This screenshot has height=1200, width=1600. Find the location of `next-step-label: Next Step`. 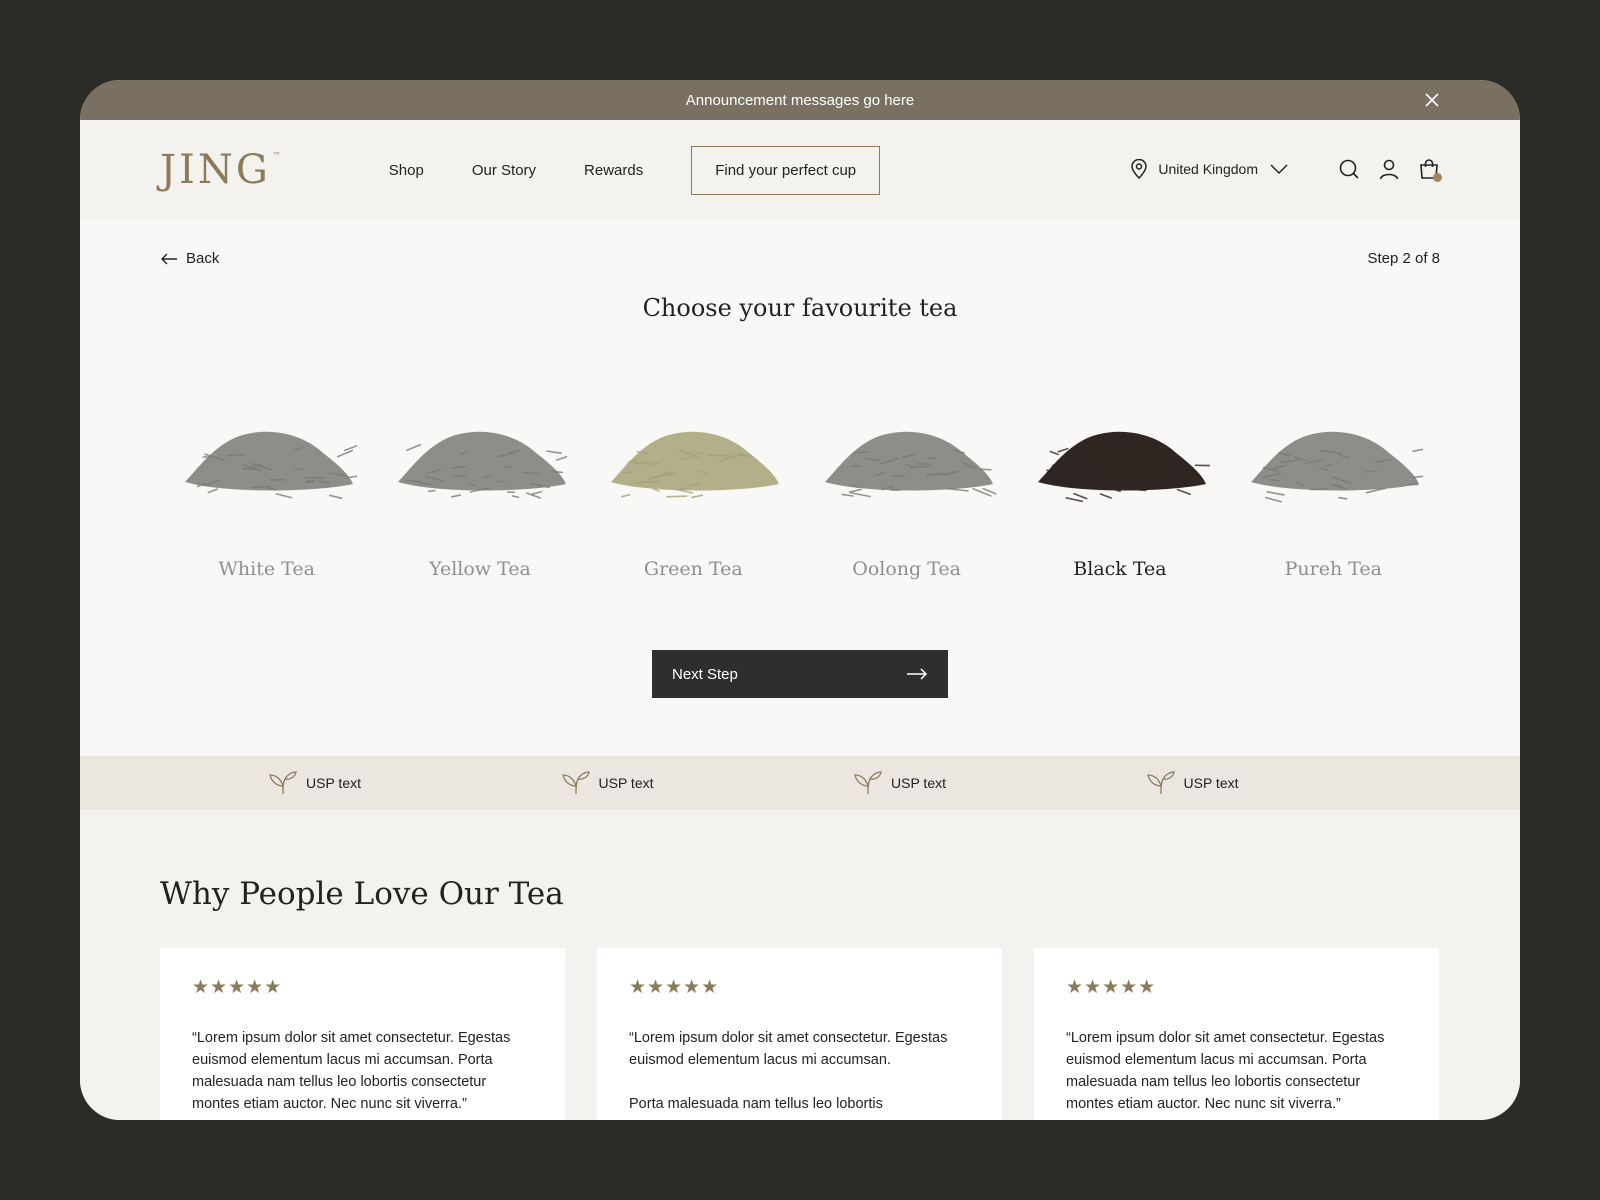

next-step-label: Next Step is located at coordinates (705, 674).